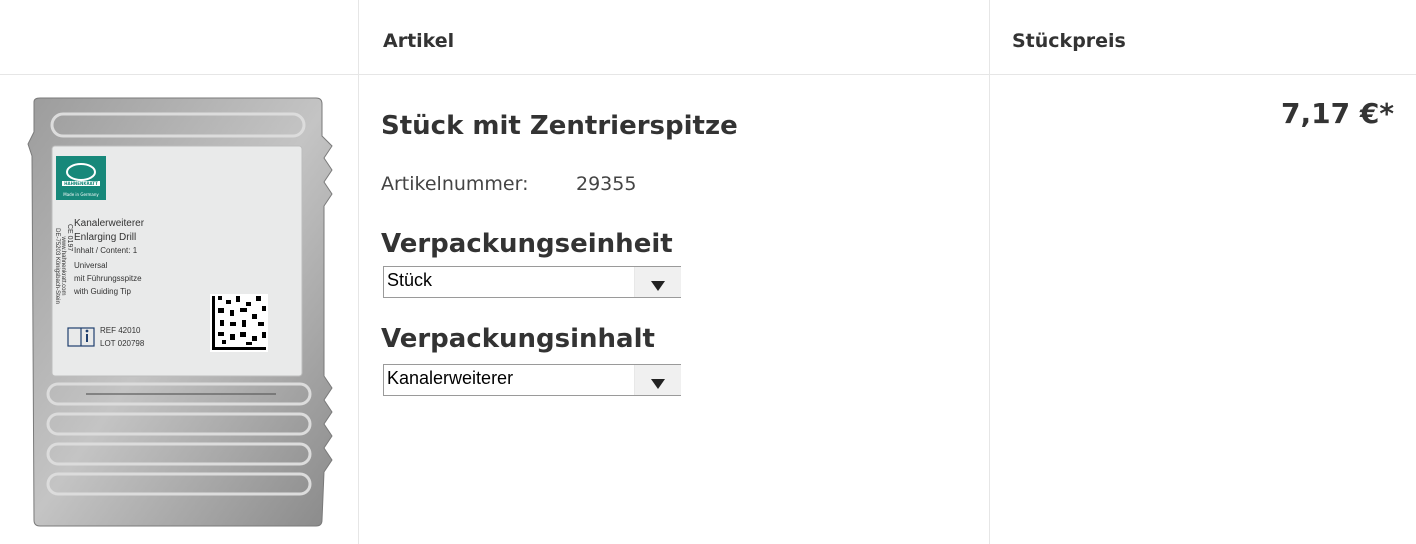  I want to click on svg-text: CE 0197, so click(69, 237).